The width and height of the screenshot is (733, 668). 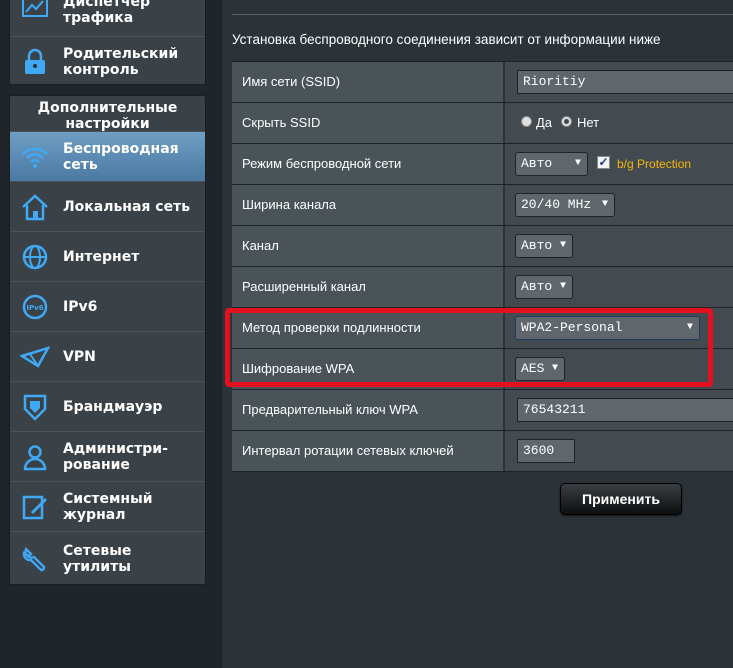 What do you see at coordinates (603, 162) in the screenshot?
I see `bg-protection-checkbox: ✓` at bounding box center [603, 162].